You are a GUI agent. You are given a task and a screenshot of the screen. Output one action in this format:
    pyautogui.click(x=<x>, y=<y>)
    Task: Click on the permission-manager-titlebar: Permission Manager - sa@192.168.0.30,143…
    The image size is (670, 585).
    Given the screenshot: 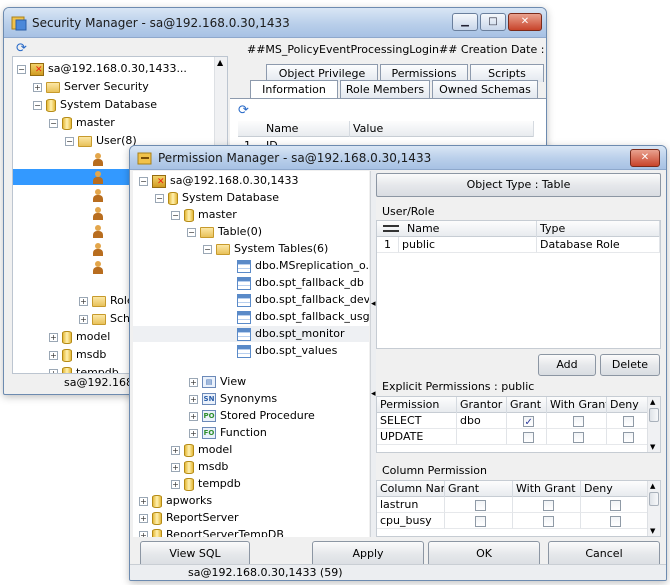 What is the action you would take?
    pyautogui.click(x=398, y=158)
    